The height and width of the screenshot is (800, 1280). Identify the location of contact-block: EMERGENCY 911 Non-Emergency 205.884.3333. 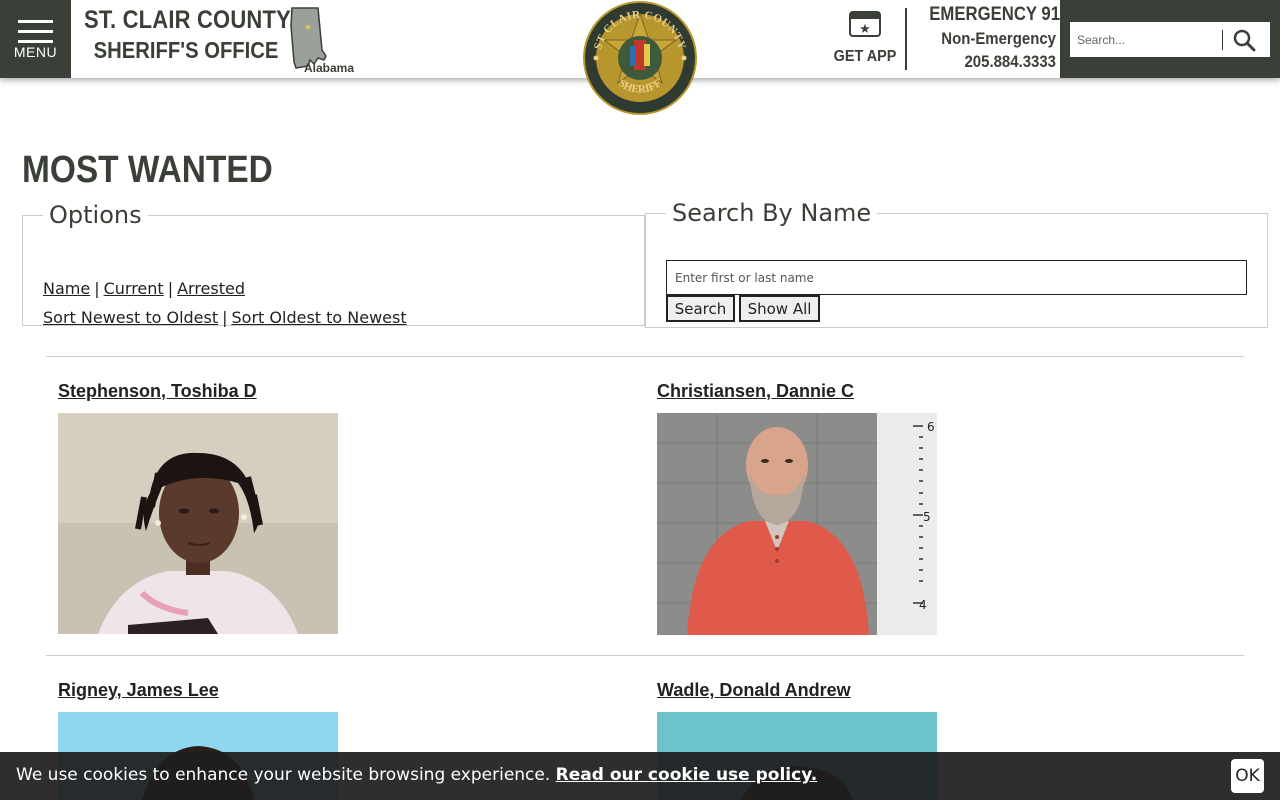
(990, 38).